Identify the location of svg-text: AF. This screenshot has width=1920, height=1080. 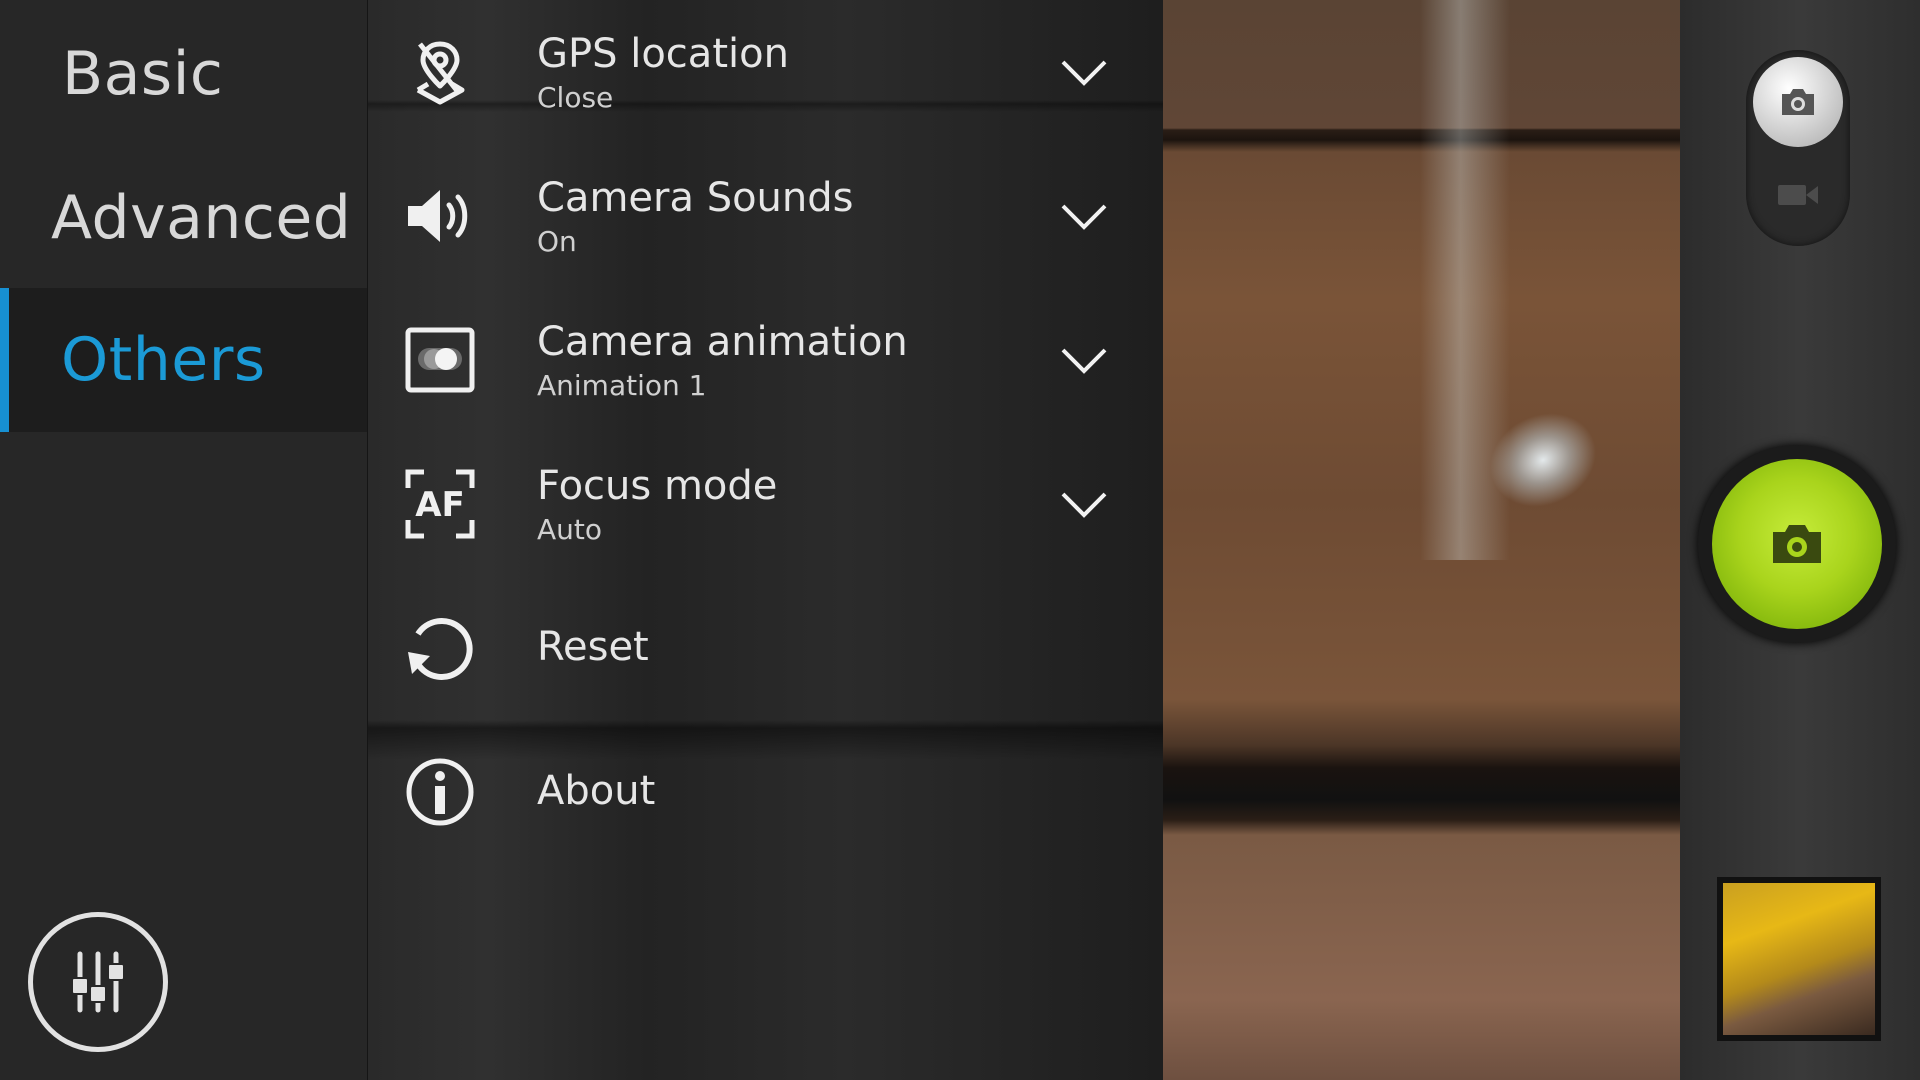
(440, 505).